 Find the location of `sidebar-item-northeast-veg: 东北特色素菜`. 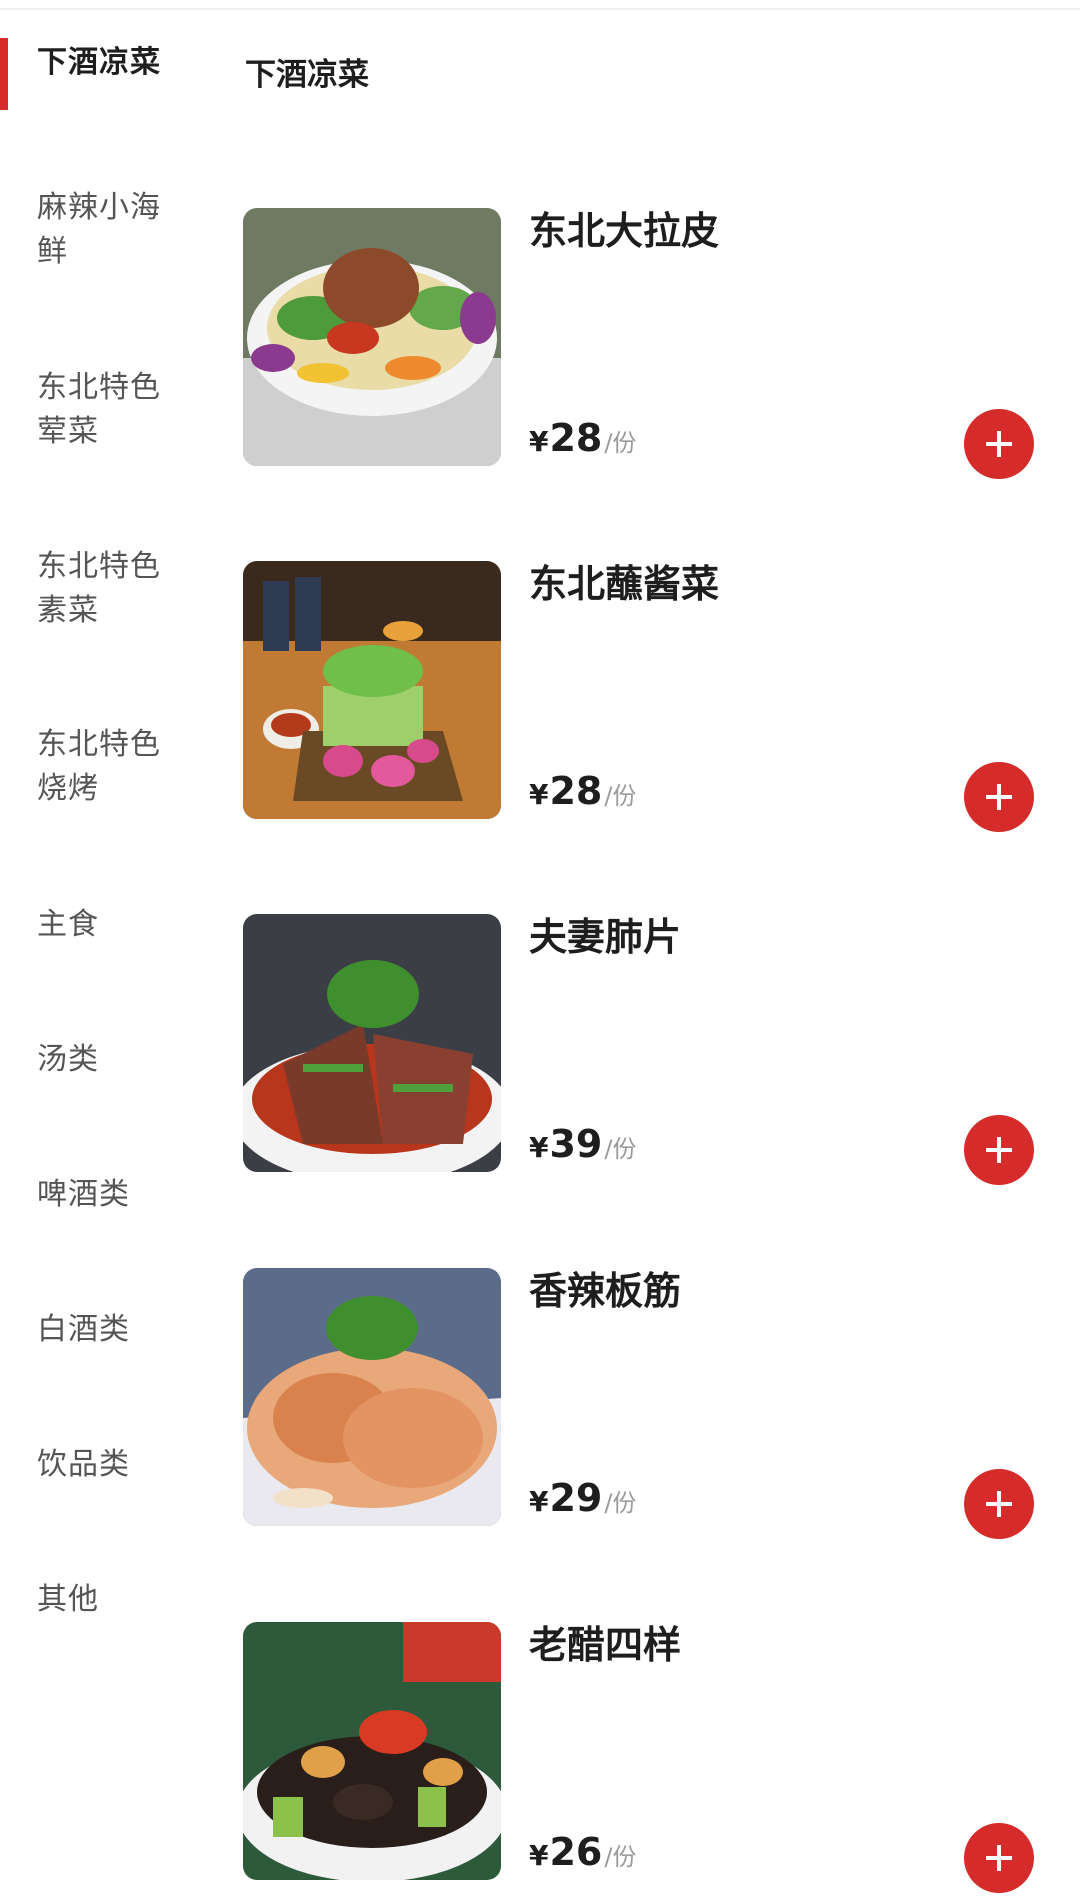

sidebar-item-northeast-veg: 东北特色素菜 is located at coordinates (112, 589).